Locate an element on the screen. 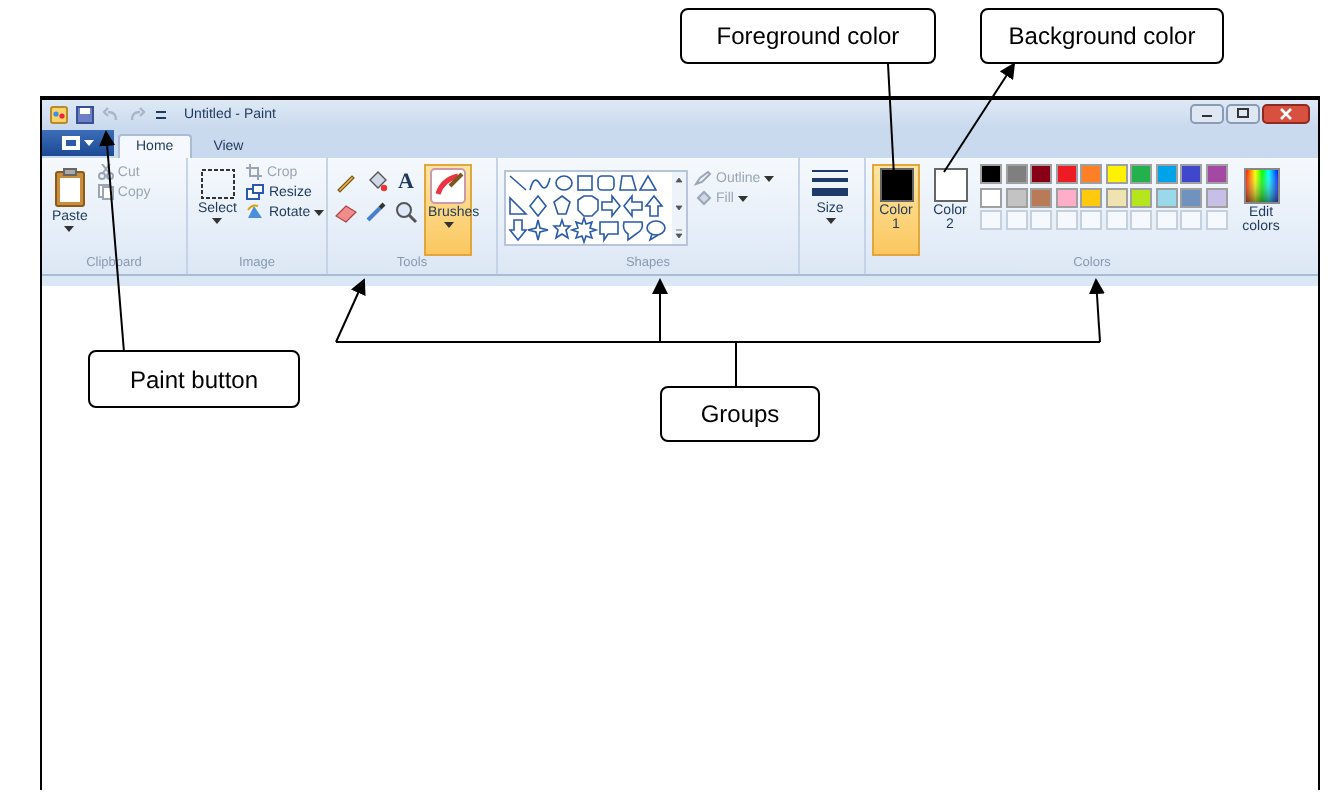 The image size is (1344, 806). close-icon is located at coordinates (1286, 114).